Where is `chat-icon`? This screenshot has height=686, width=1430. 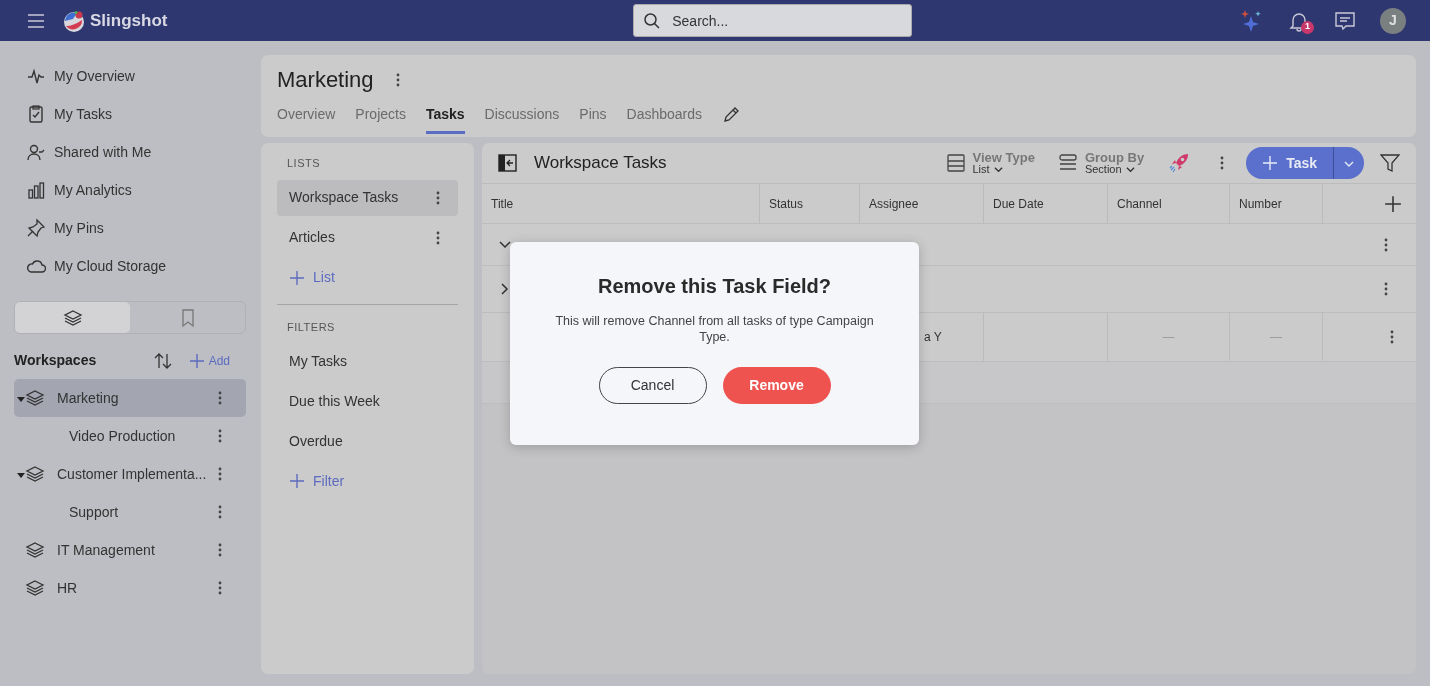
chat-icon is located at coordinates (1345, 20).